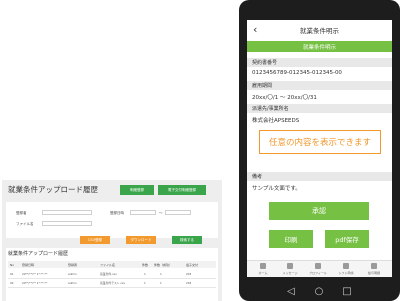 The width and height of the screenshot is (400, 301). What do you see at coordinates (143, 212) in the screenshot?
I see `date-from-input` at bounding box center [143, 212].